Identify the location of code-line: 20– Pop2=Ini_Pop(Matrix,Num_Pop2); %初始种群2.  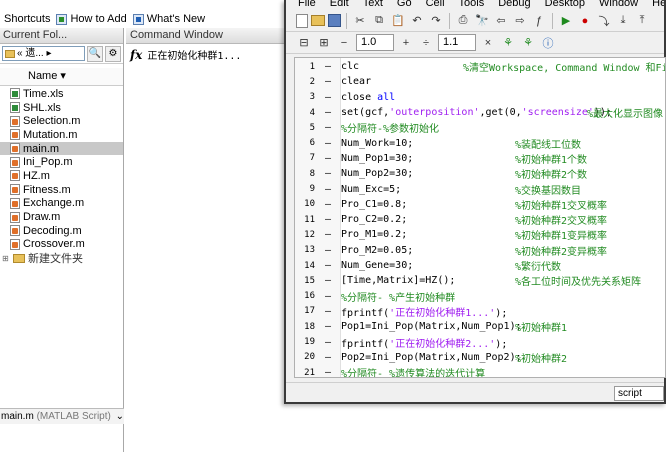
(480, 357).